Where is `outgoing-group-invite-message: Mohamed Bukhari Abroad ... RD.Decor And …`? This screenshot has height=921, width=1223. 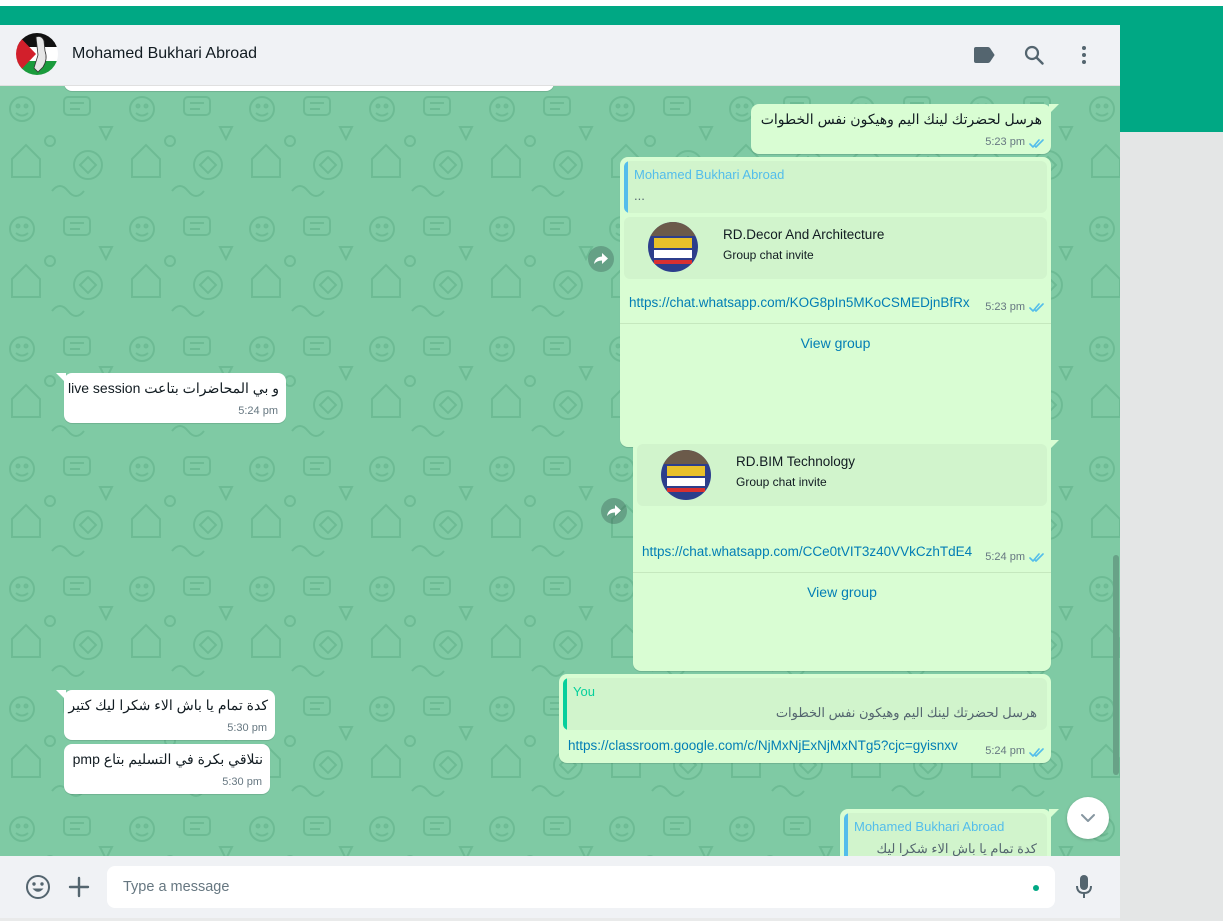
outgoing-group-invite-message: Mohamed Bukhari Abroad ... RD.Decor And … is located at coordinates (835, 302).